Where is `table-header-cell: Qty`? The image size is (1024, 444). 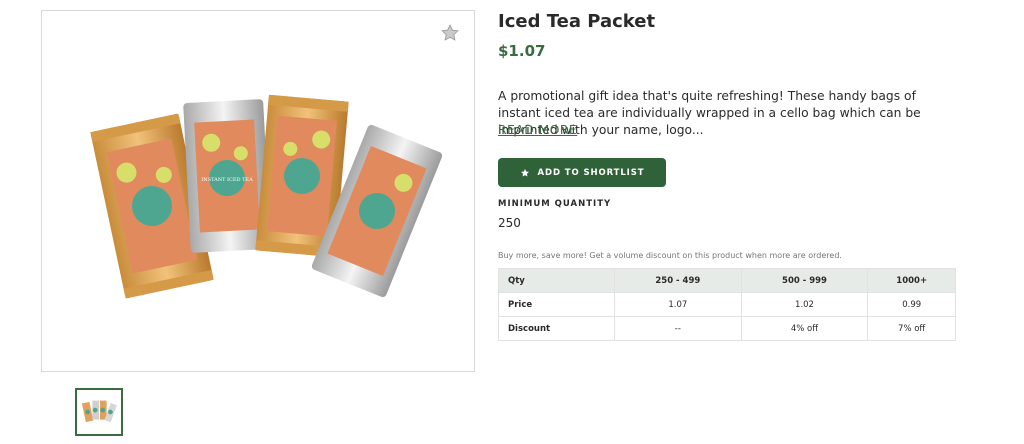 table-header-cell: Qty is located at coordinates (556, 280).